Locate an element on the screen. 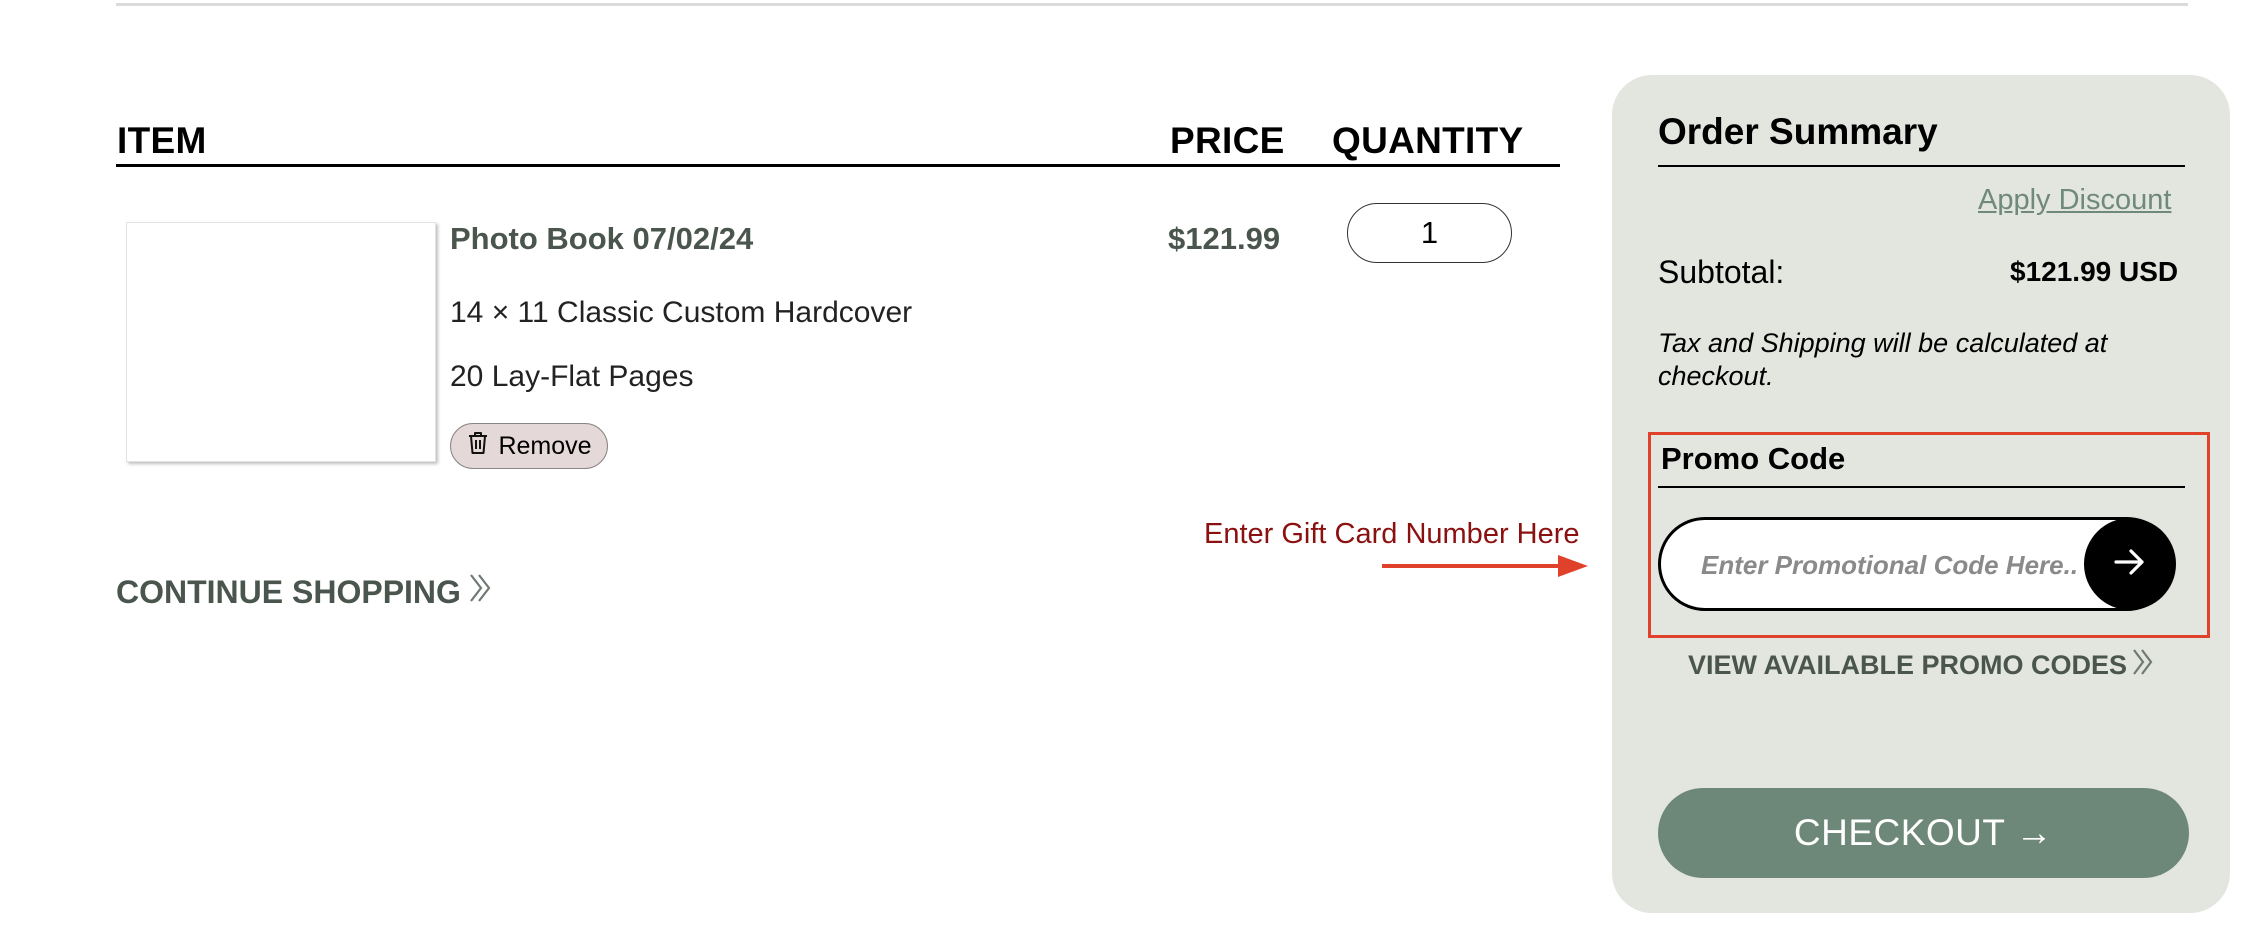 The image size is (2268, 938). product-size: 14 × 11 Classic Custom Hardcover is located at coordinates (681, 312).